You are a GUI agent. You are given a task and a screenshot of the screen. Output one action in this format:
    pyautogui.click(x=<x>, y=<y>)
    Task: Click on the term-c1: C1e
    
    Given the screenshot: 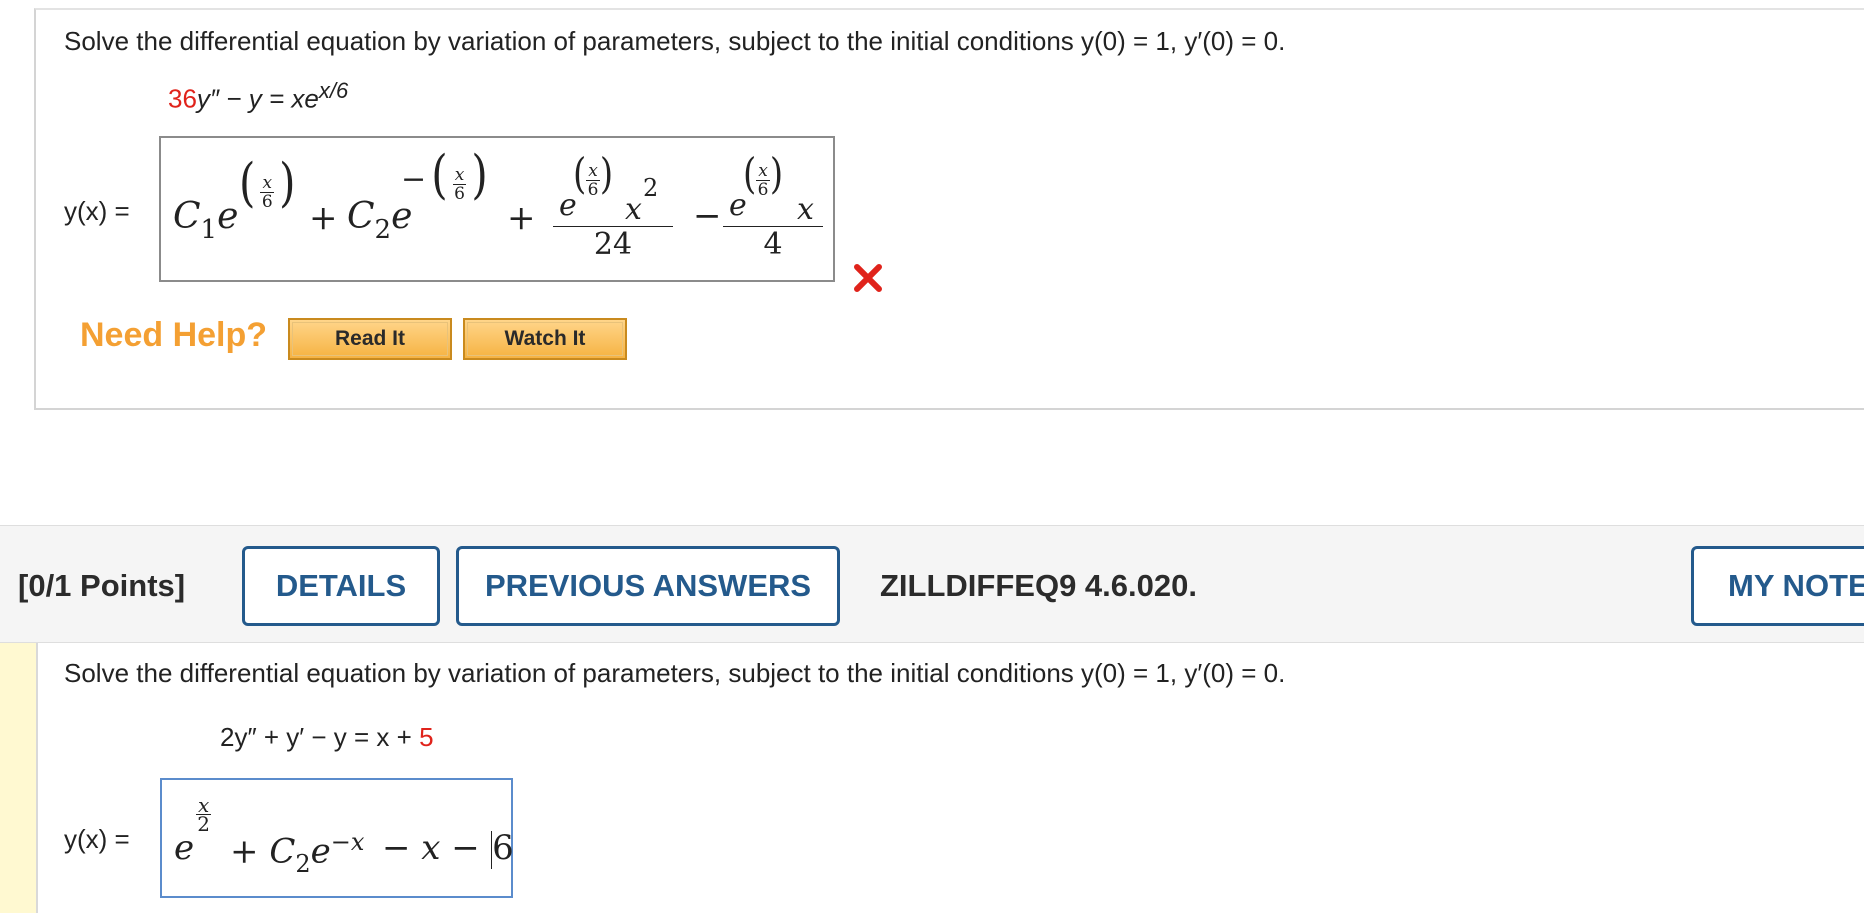 What is the action you would take?
    pyautogui.click(x=206, y=220)
    